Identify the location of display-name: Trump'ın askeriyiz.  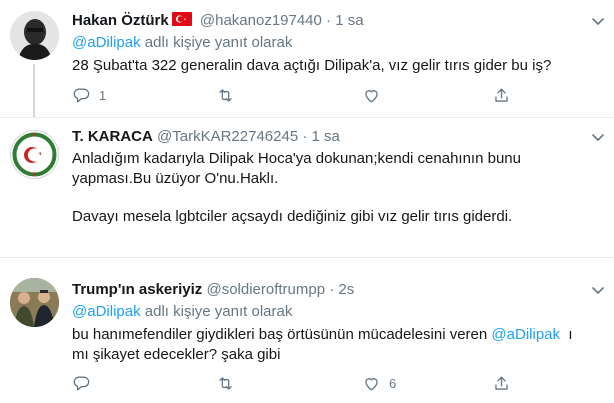
(137, 289).